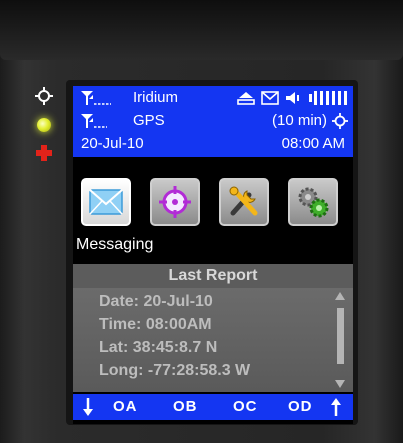  I want to click on report-scrollbar, so click(340, 340).